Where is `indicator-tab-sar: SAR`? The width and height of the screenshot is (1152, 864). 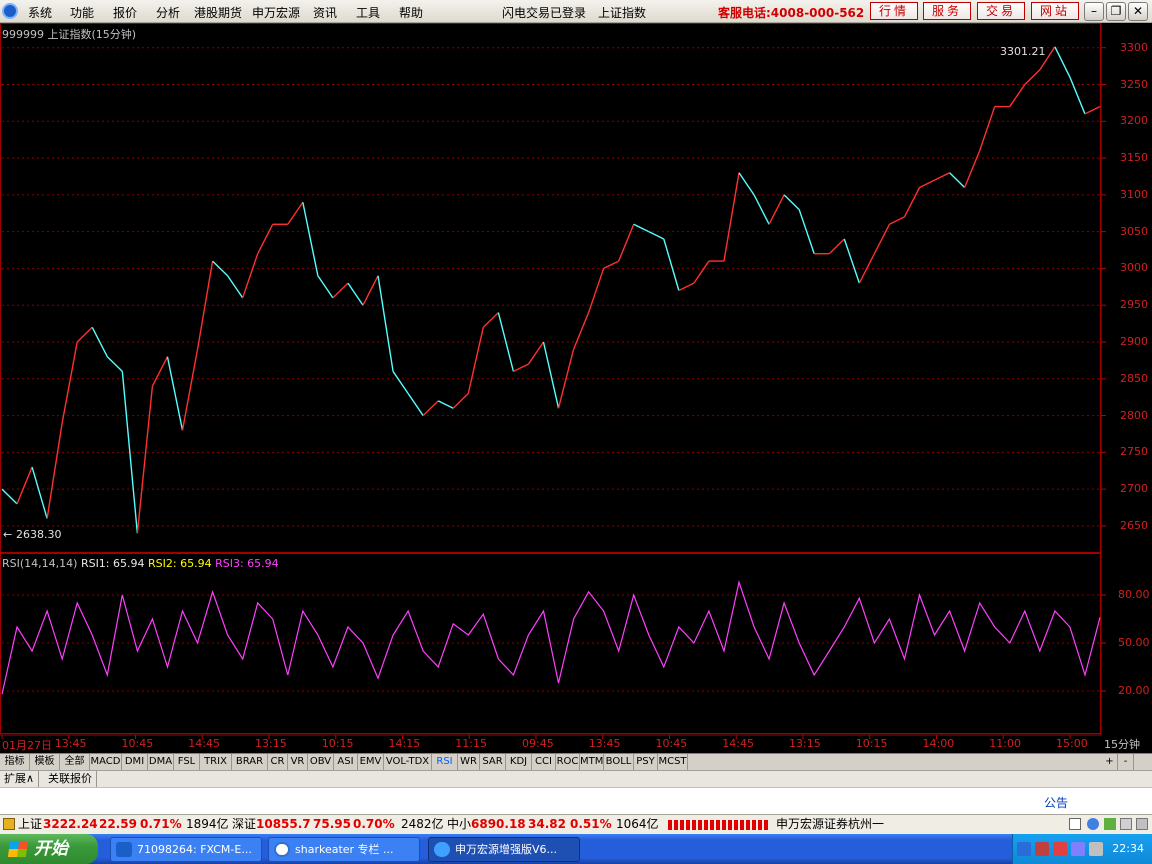
indicator-tab-sar: SAR is located at coordinates (493, 762).